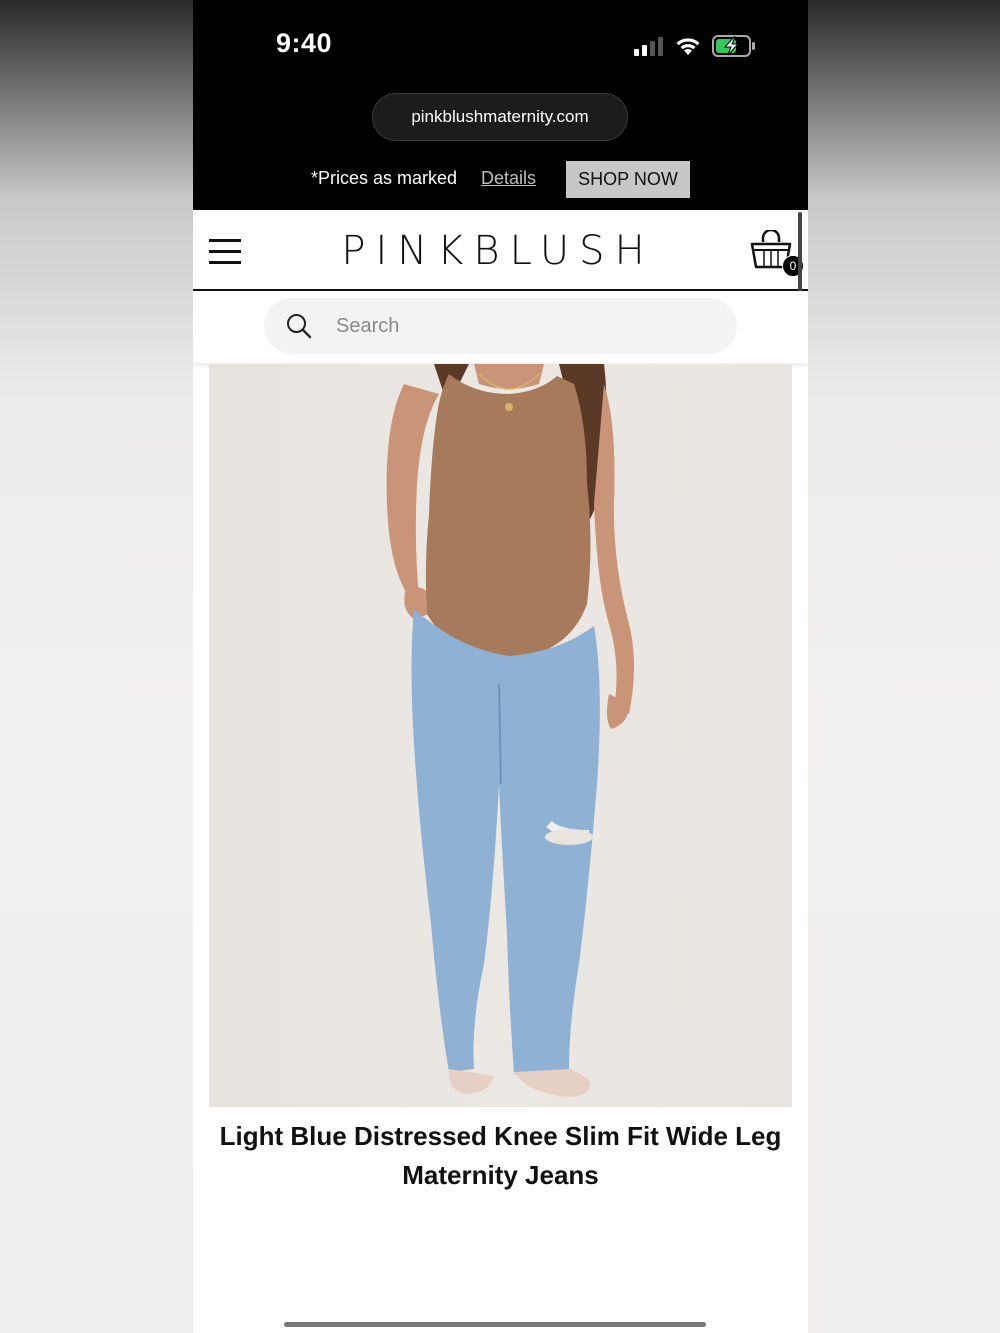 The width and height of the screenshot is (1000, 1333). I want to click on search-input, so click(526, 326).